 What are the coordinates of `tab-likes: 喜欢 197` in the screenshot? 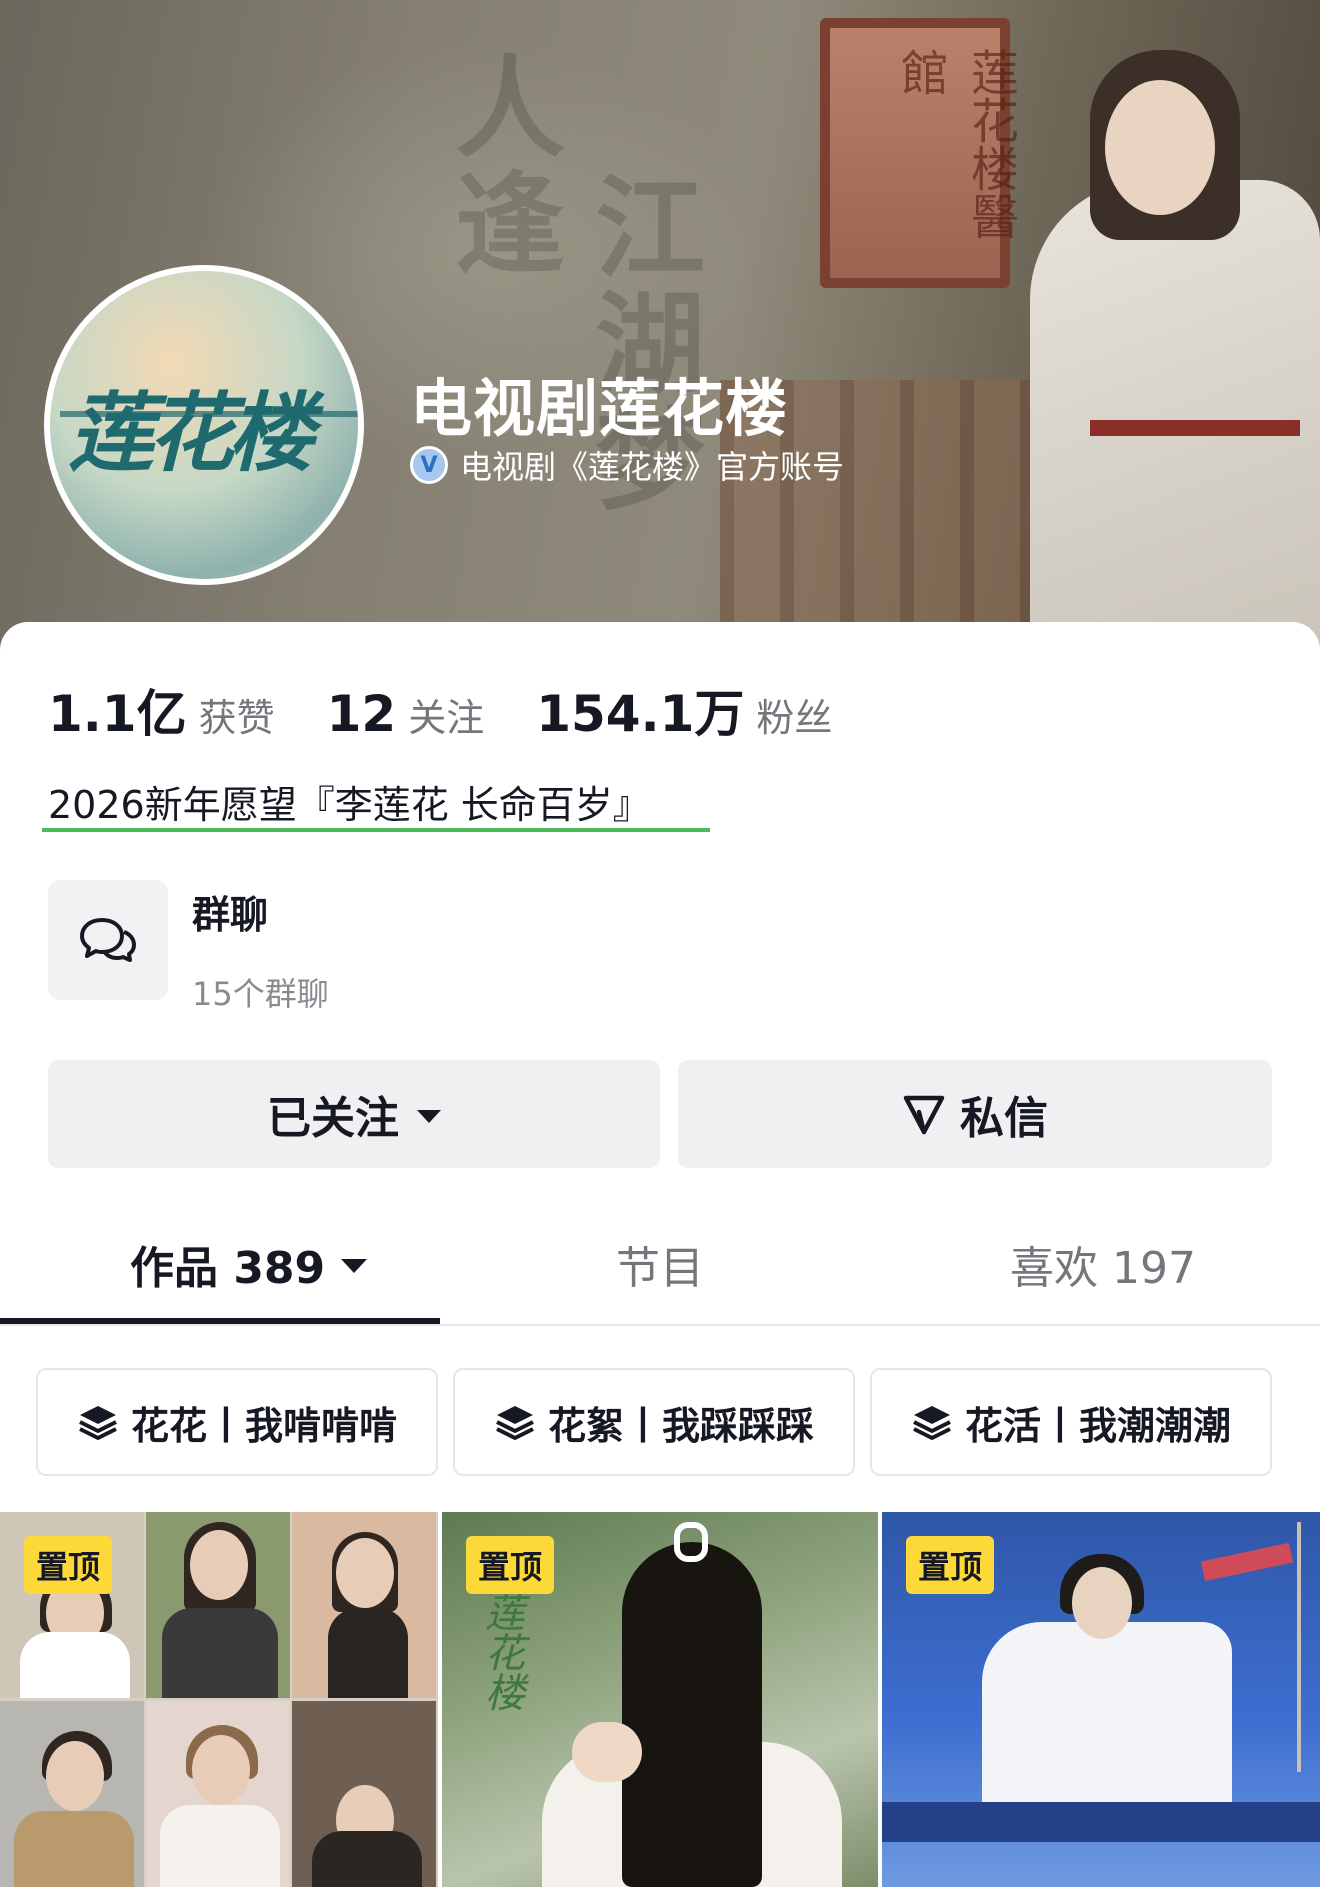 It's located at (1103, 1264).